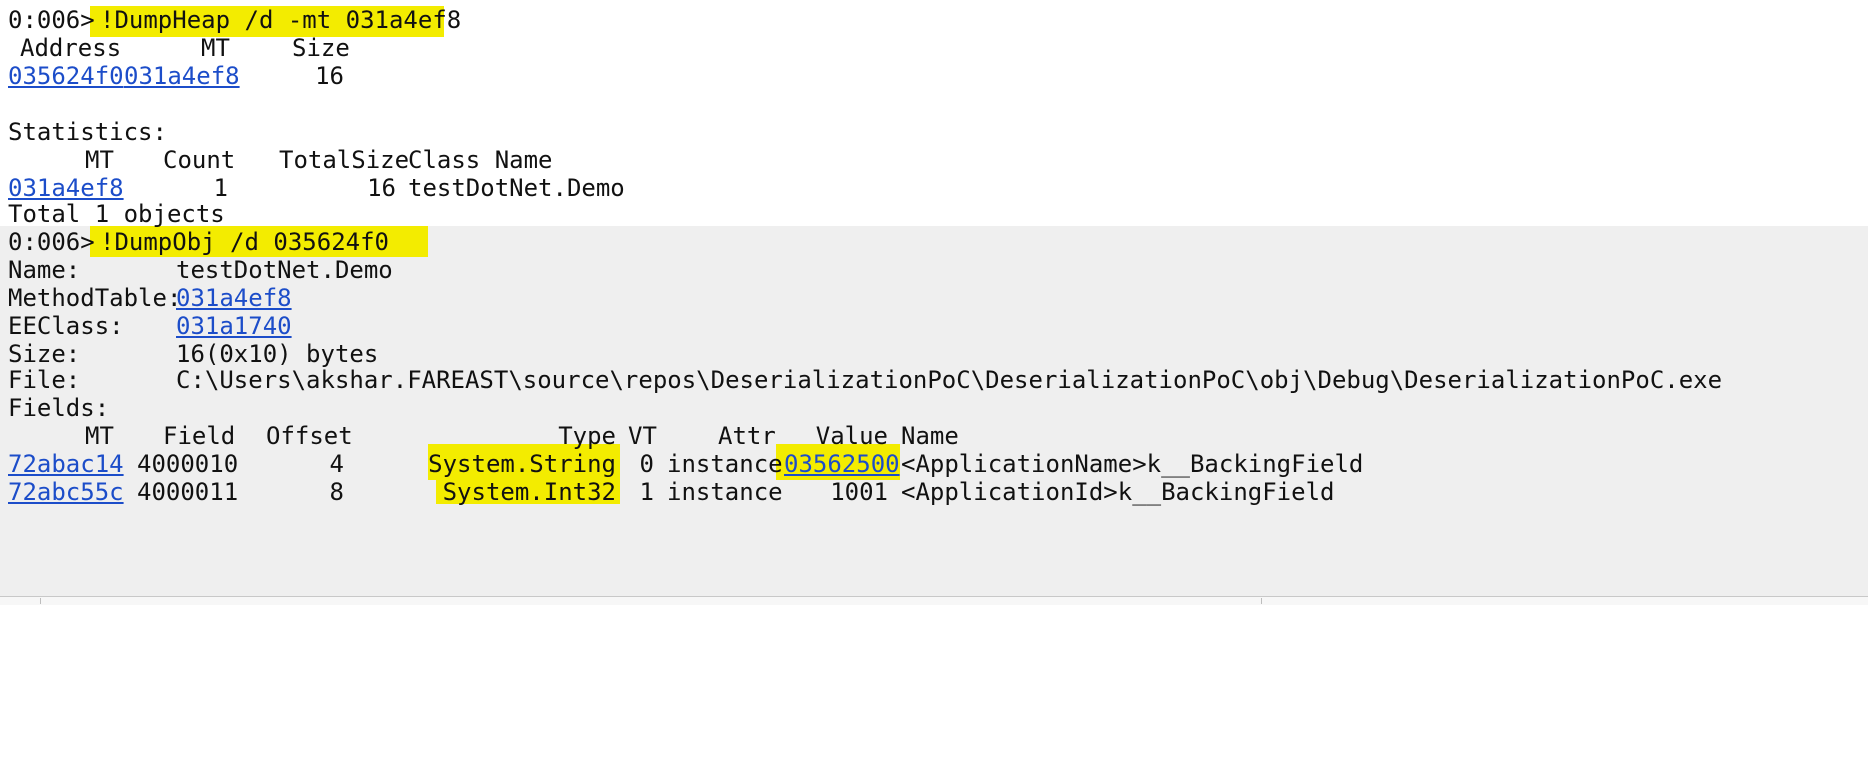  Describe the element at coordinates (516, 188) in the screenshot. I see `stats-classname: testDotNet.Demo` at that location.